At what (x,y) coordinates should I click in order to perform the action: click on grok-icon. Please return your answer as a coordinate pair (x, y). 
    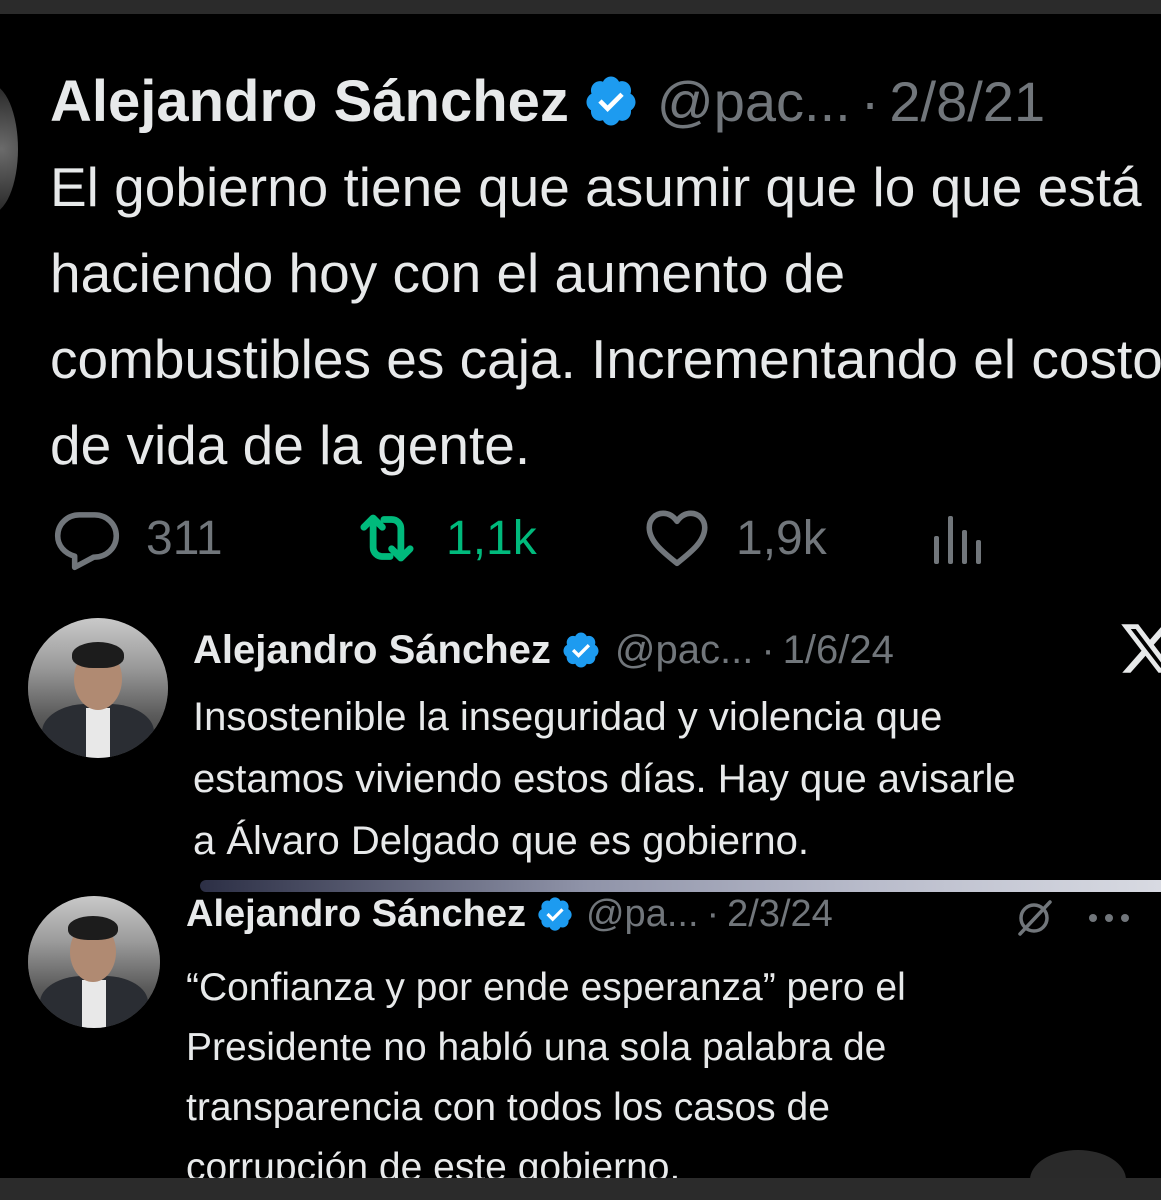
    Looking at the image, I should click on (1034, 918).